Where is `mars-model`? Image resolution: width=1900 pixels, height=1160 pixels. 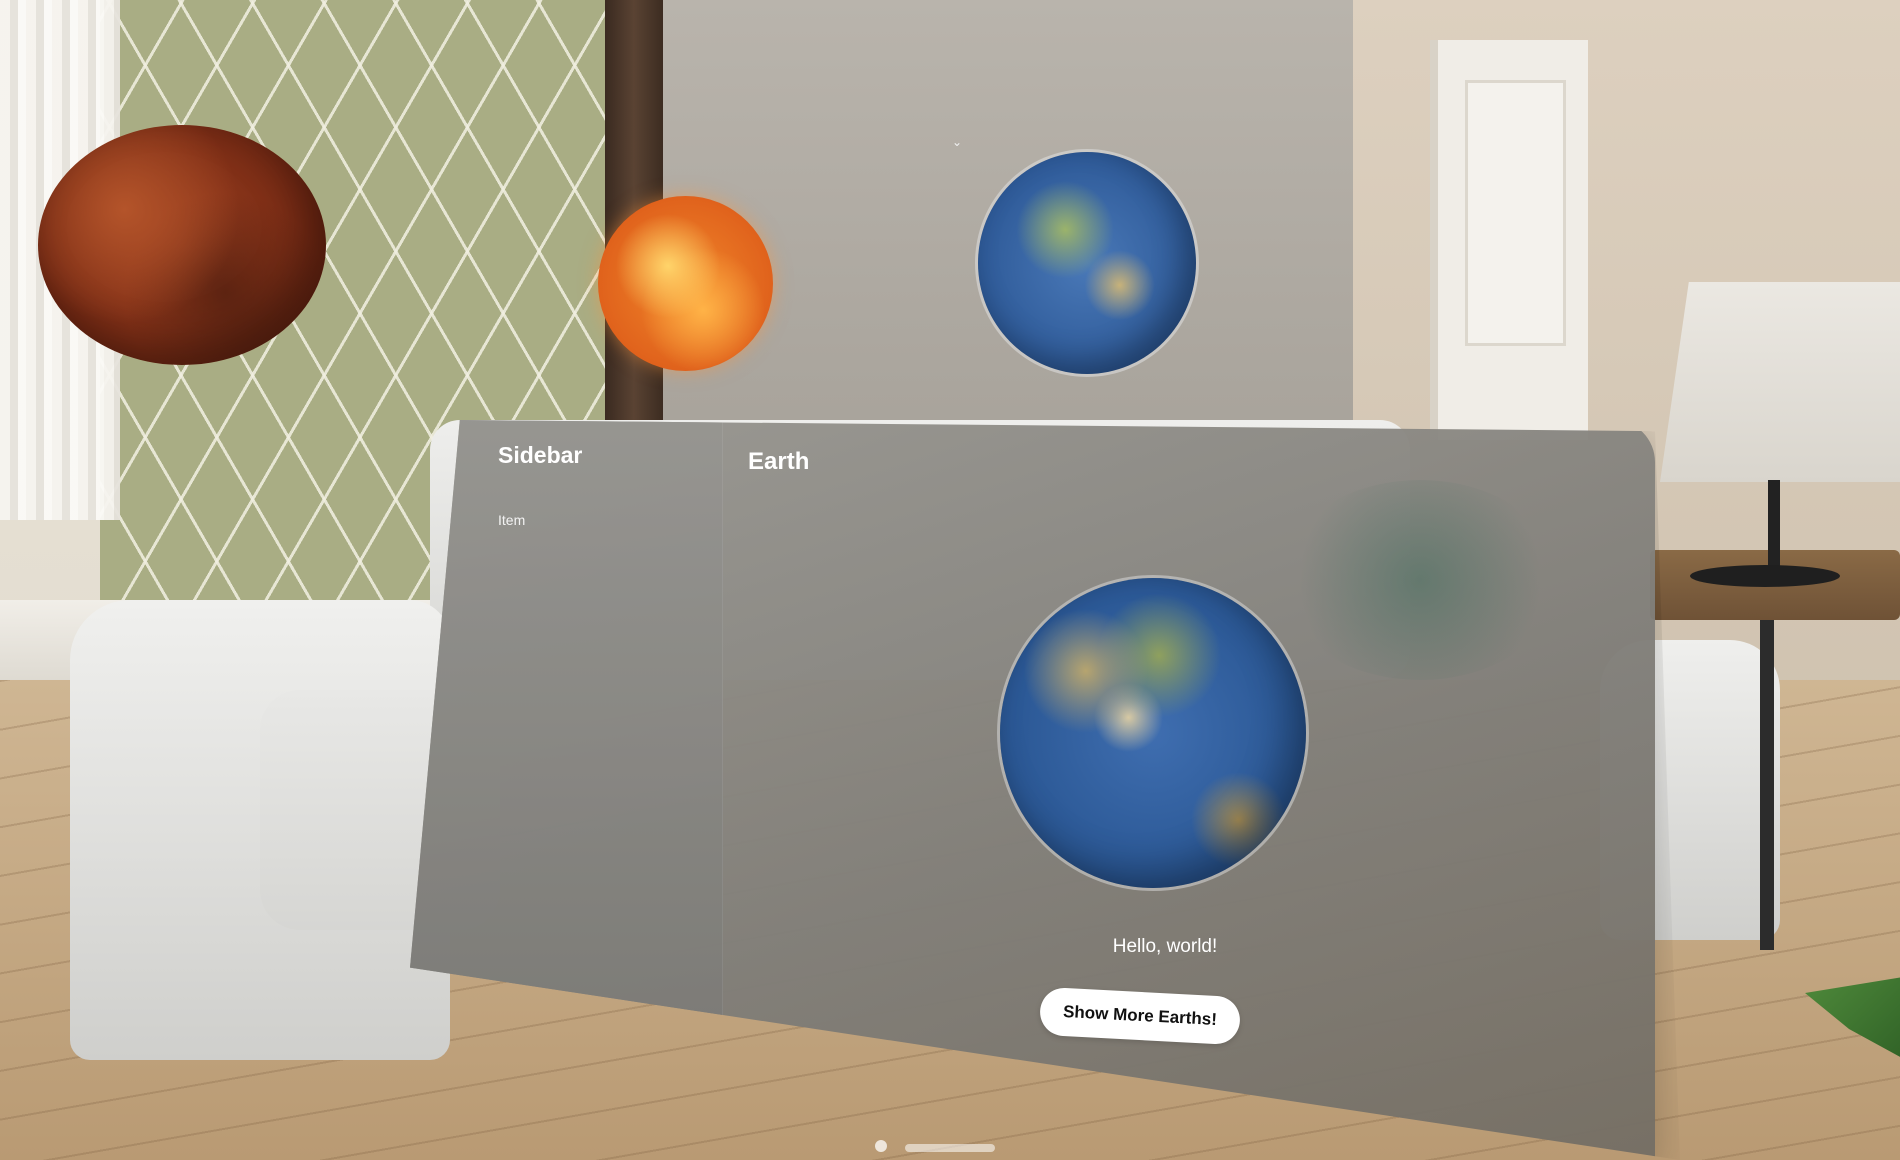
mars-model is located at coordinates (182, 245).